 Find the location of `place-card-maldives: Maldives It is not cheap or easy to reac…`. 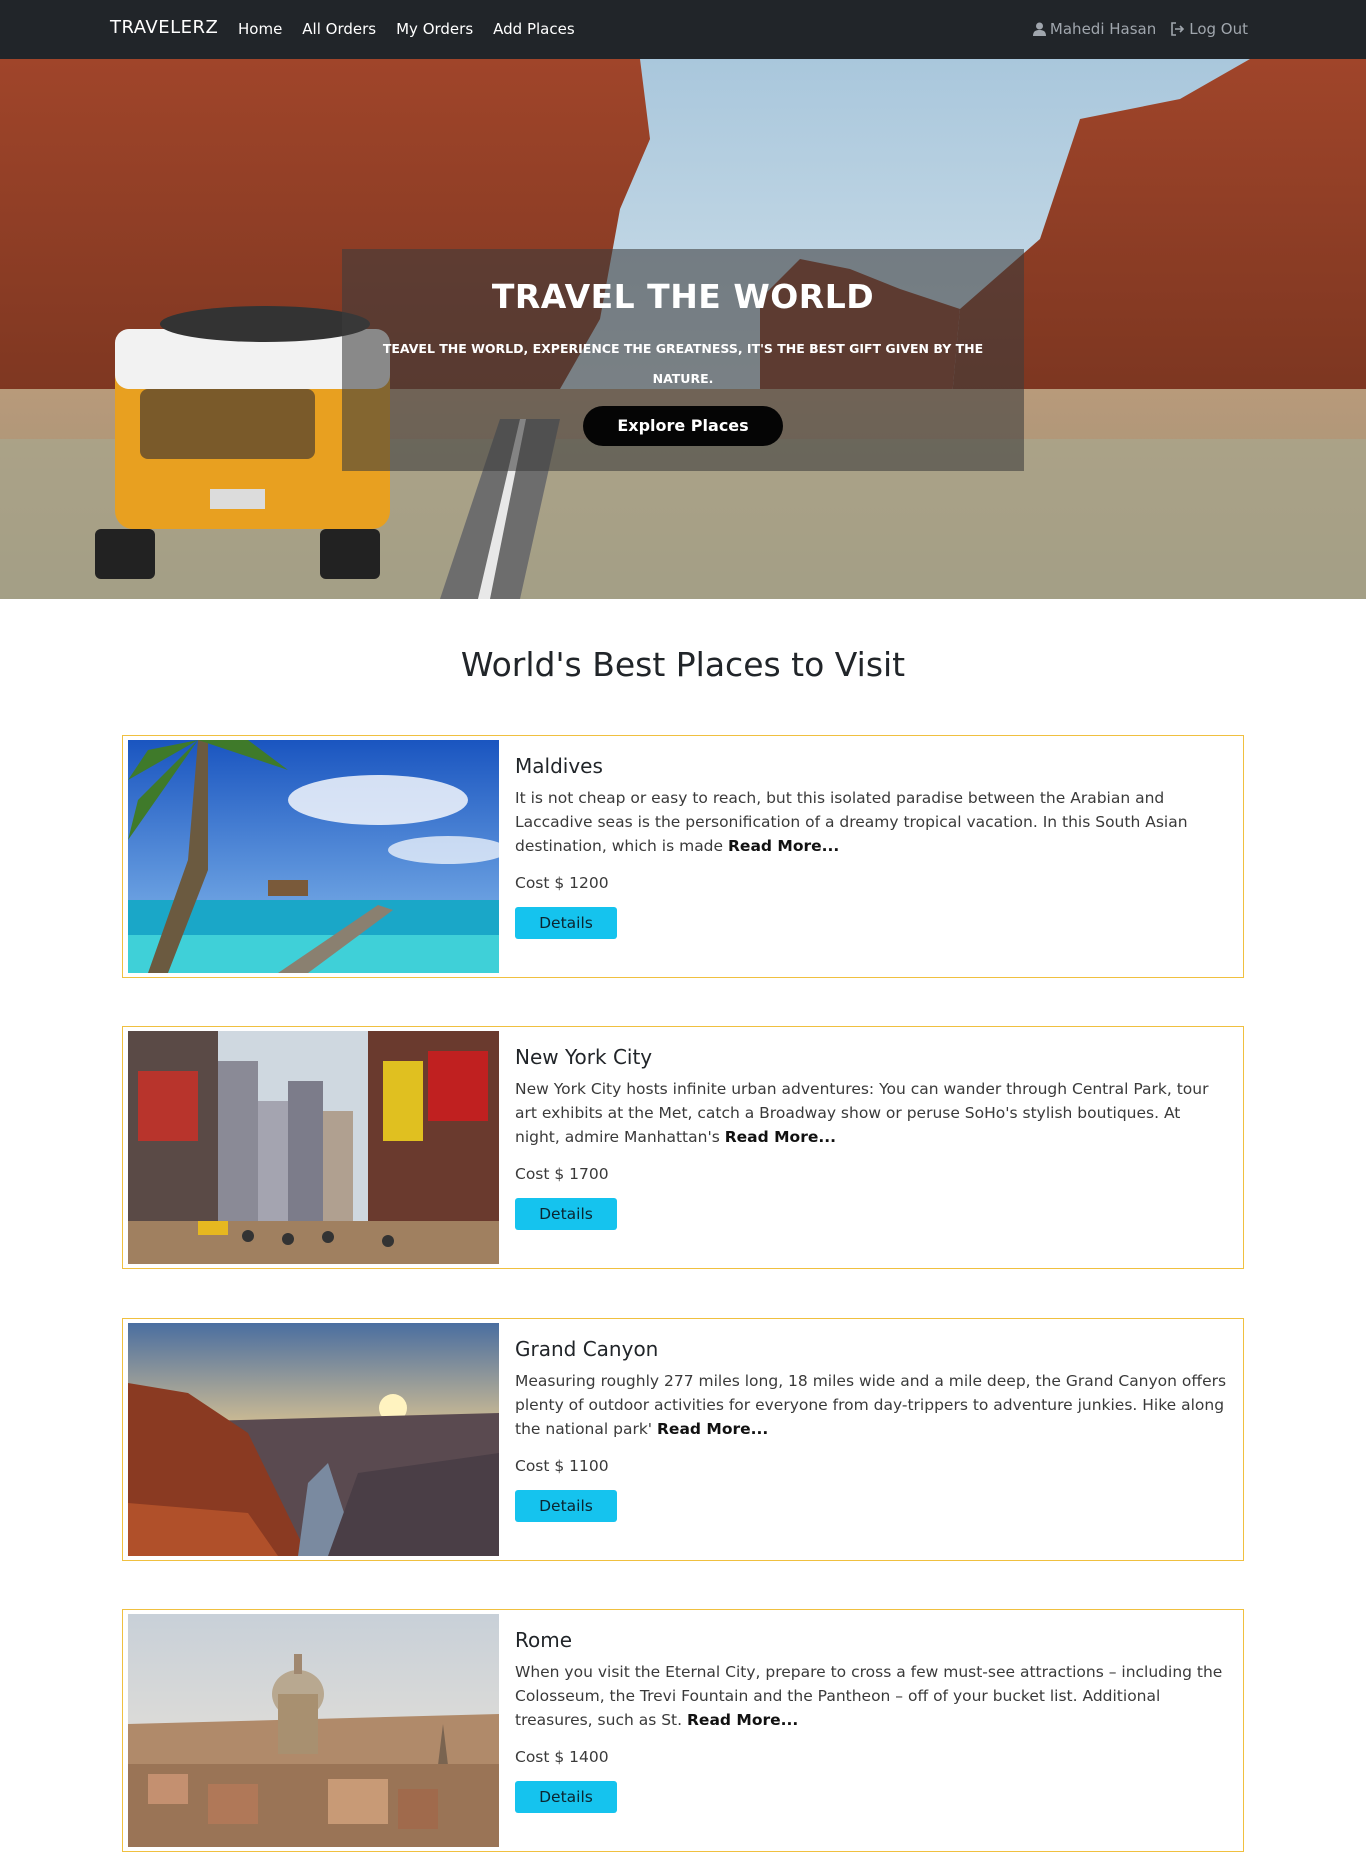

place-card-maldives: Maldives It is not cheap or easy to reac… is located at coordinates (683, 856).